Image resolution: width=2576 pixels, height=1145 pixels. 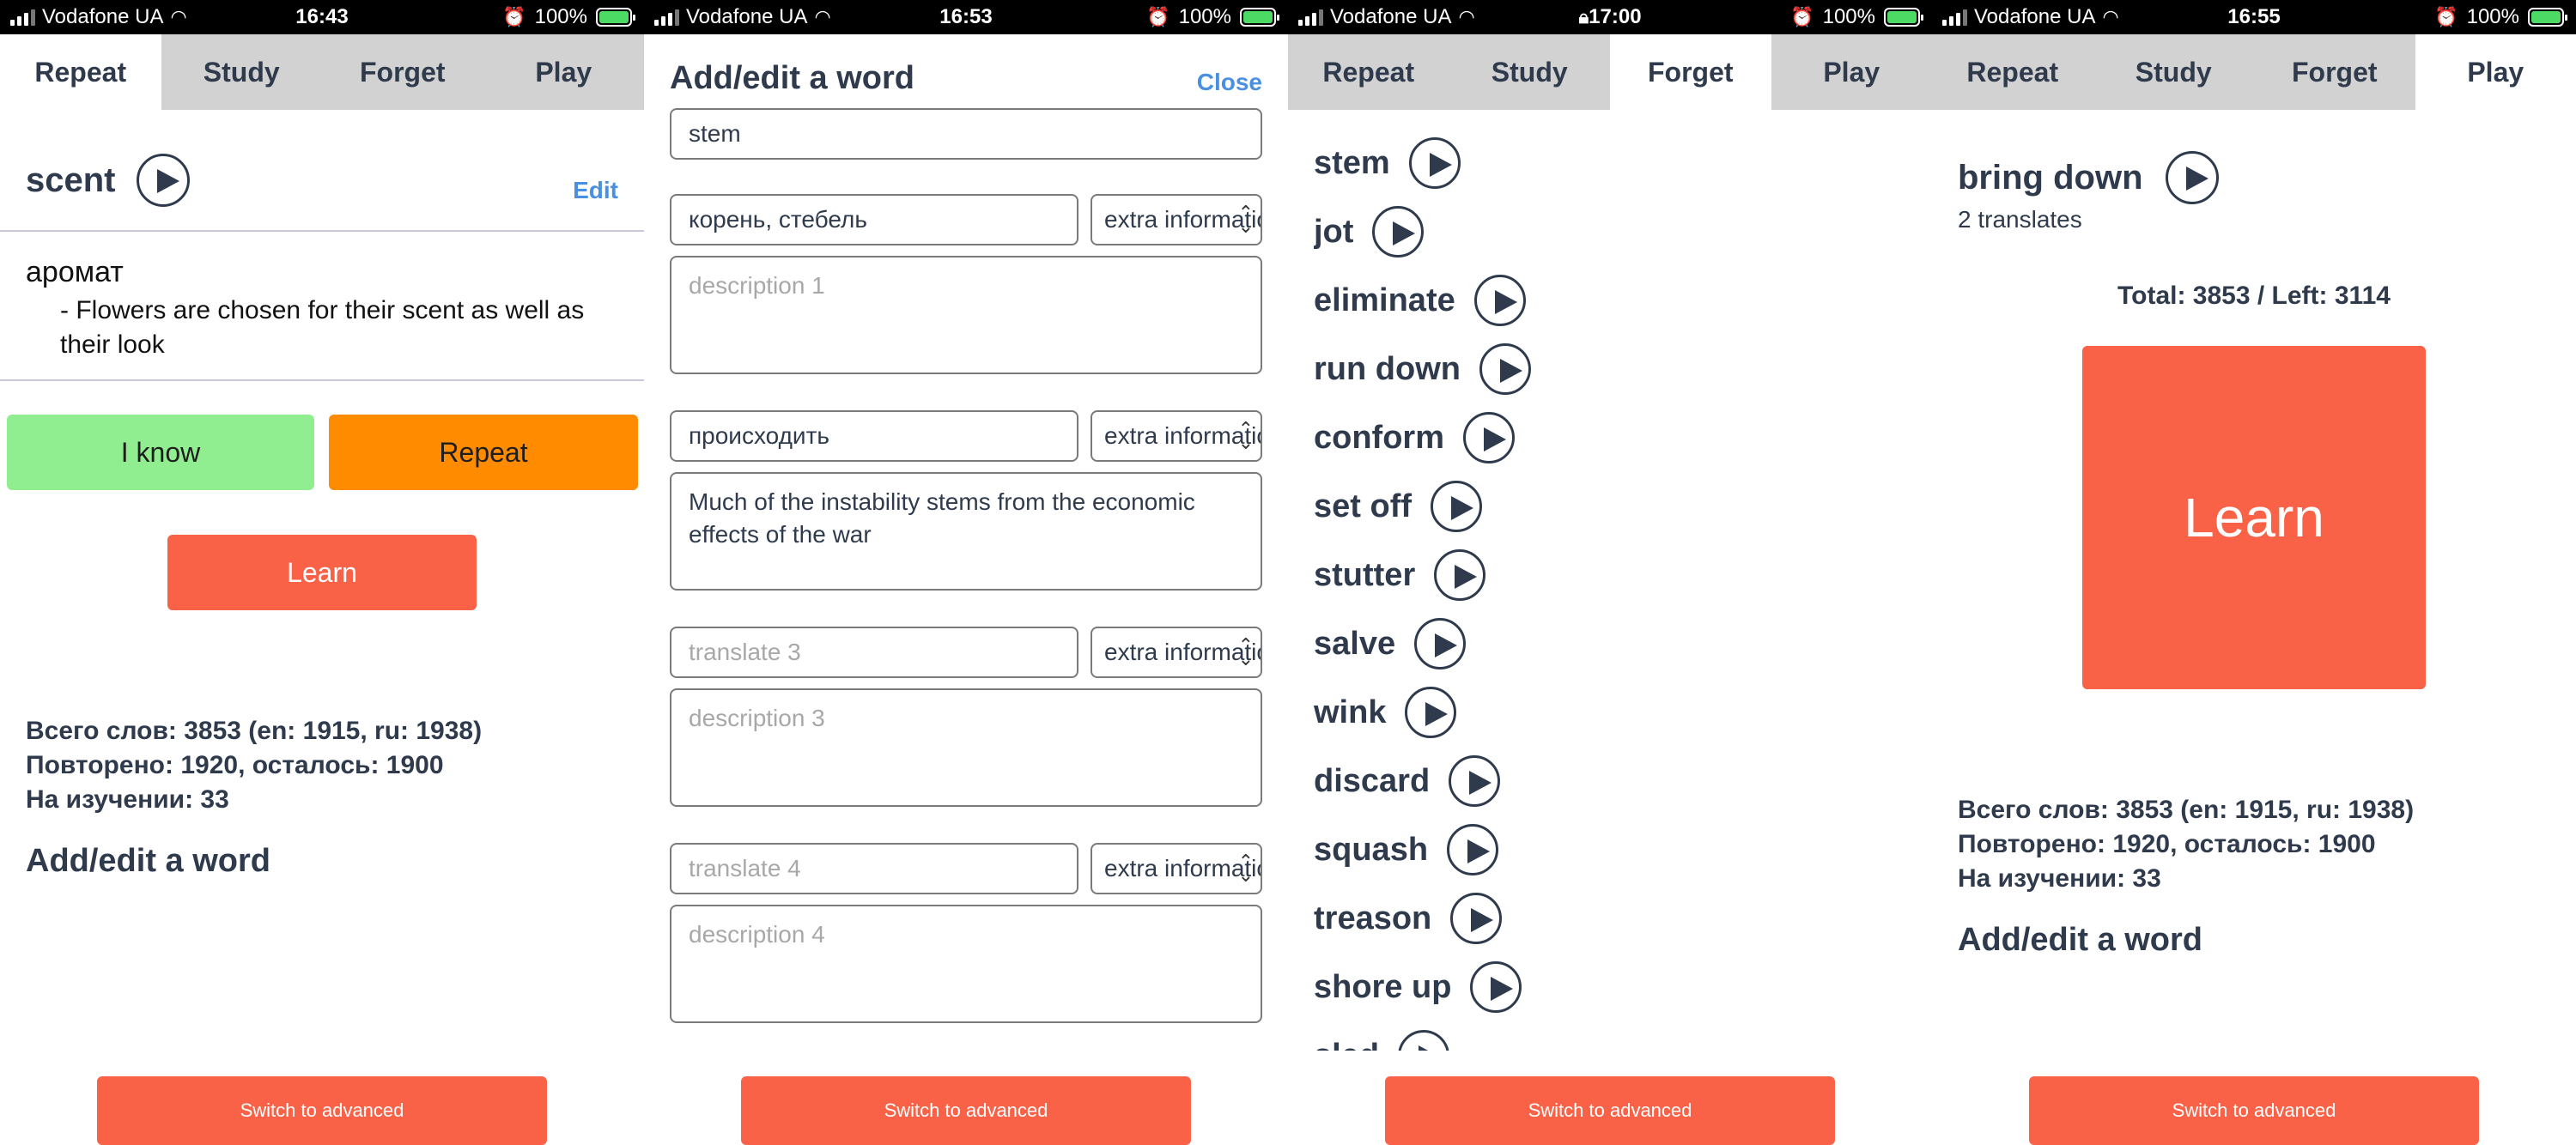 What do you see at coordinates (160, 452) in the screenshot?
I see `i-know-button: I know` at bounding box center [160, 452].